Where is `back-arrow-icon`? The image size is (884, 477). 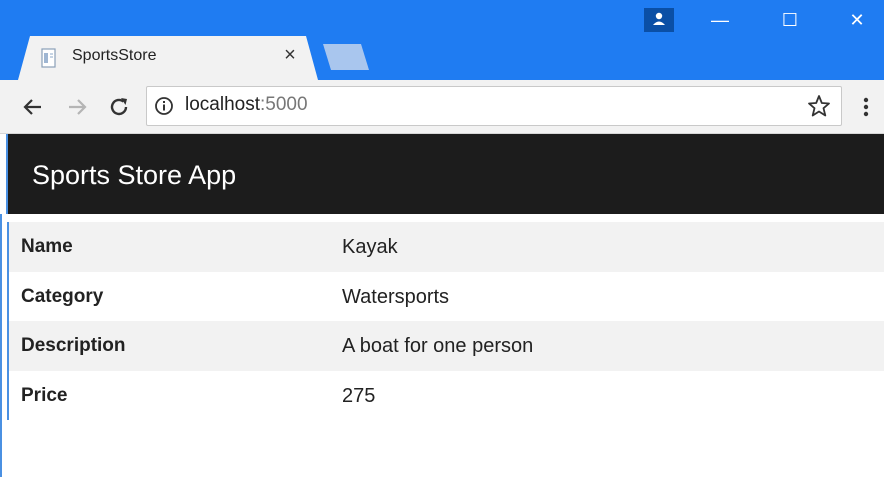
back-arrow-icon is located at coordinates (32, 107).